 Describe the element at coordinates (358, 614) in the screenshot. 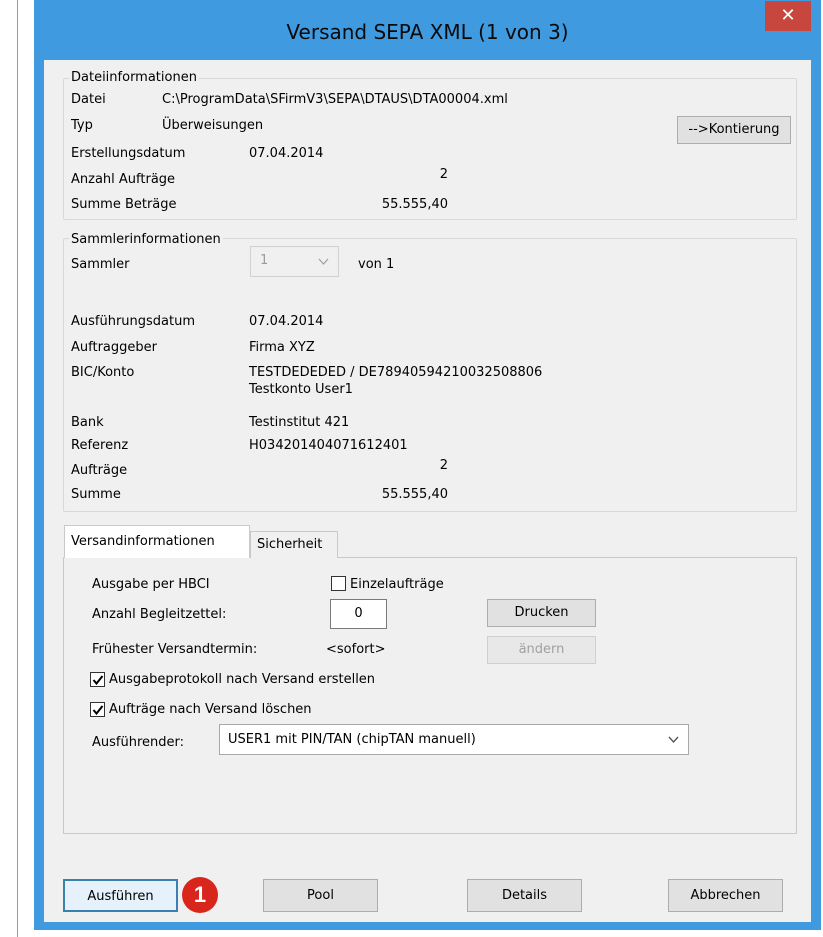

I see `begleitzettel-input: 0` at that location.